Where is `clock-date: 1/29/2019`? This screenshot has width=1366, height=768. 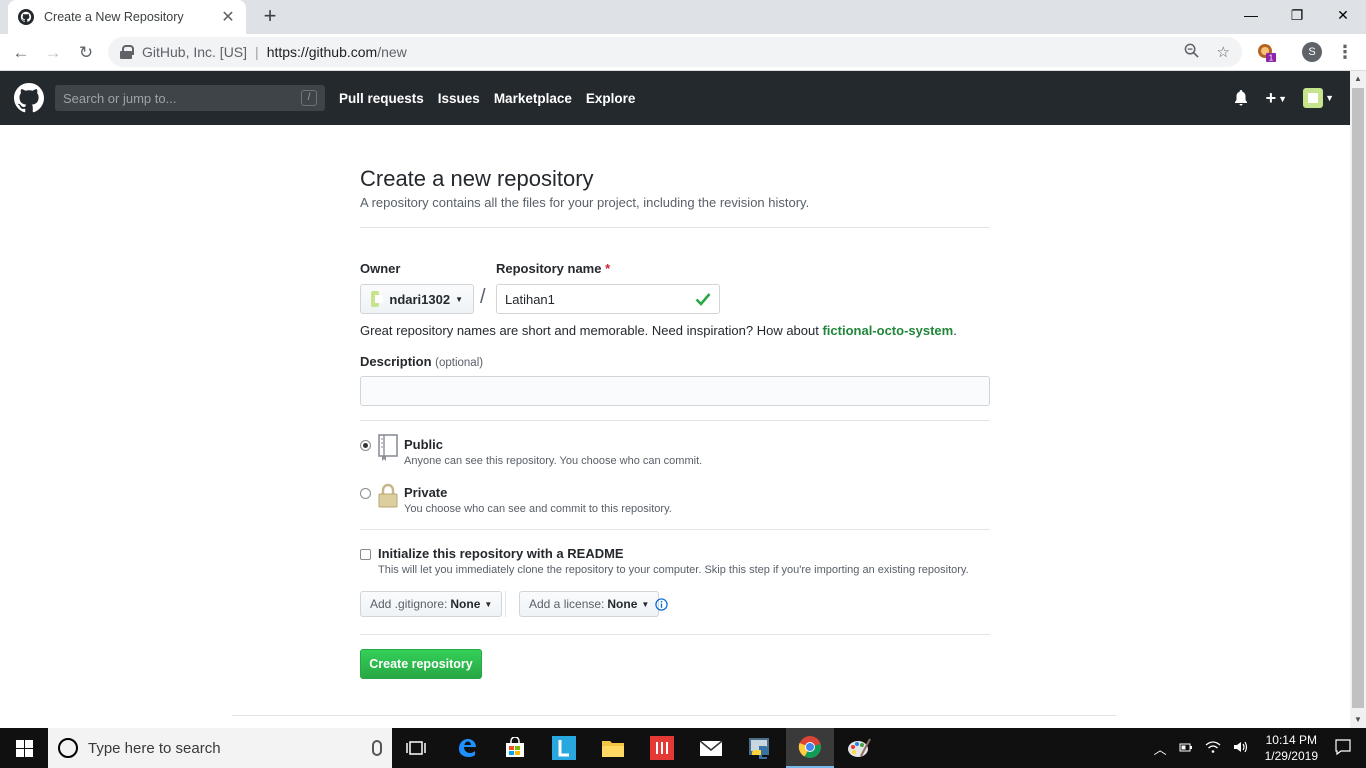 clock-date: 1/29/2019 is located at coordinates (1291, 756).